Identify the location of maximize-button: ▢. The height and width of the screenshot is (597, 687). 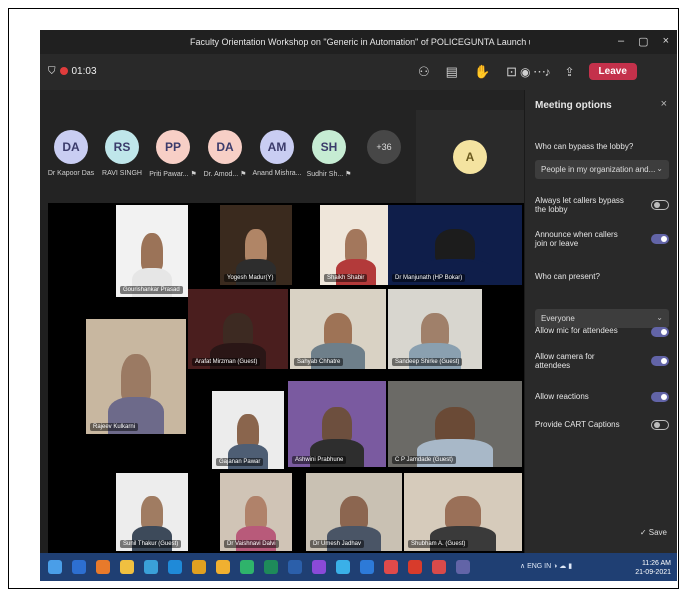
(643, 41).